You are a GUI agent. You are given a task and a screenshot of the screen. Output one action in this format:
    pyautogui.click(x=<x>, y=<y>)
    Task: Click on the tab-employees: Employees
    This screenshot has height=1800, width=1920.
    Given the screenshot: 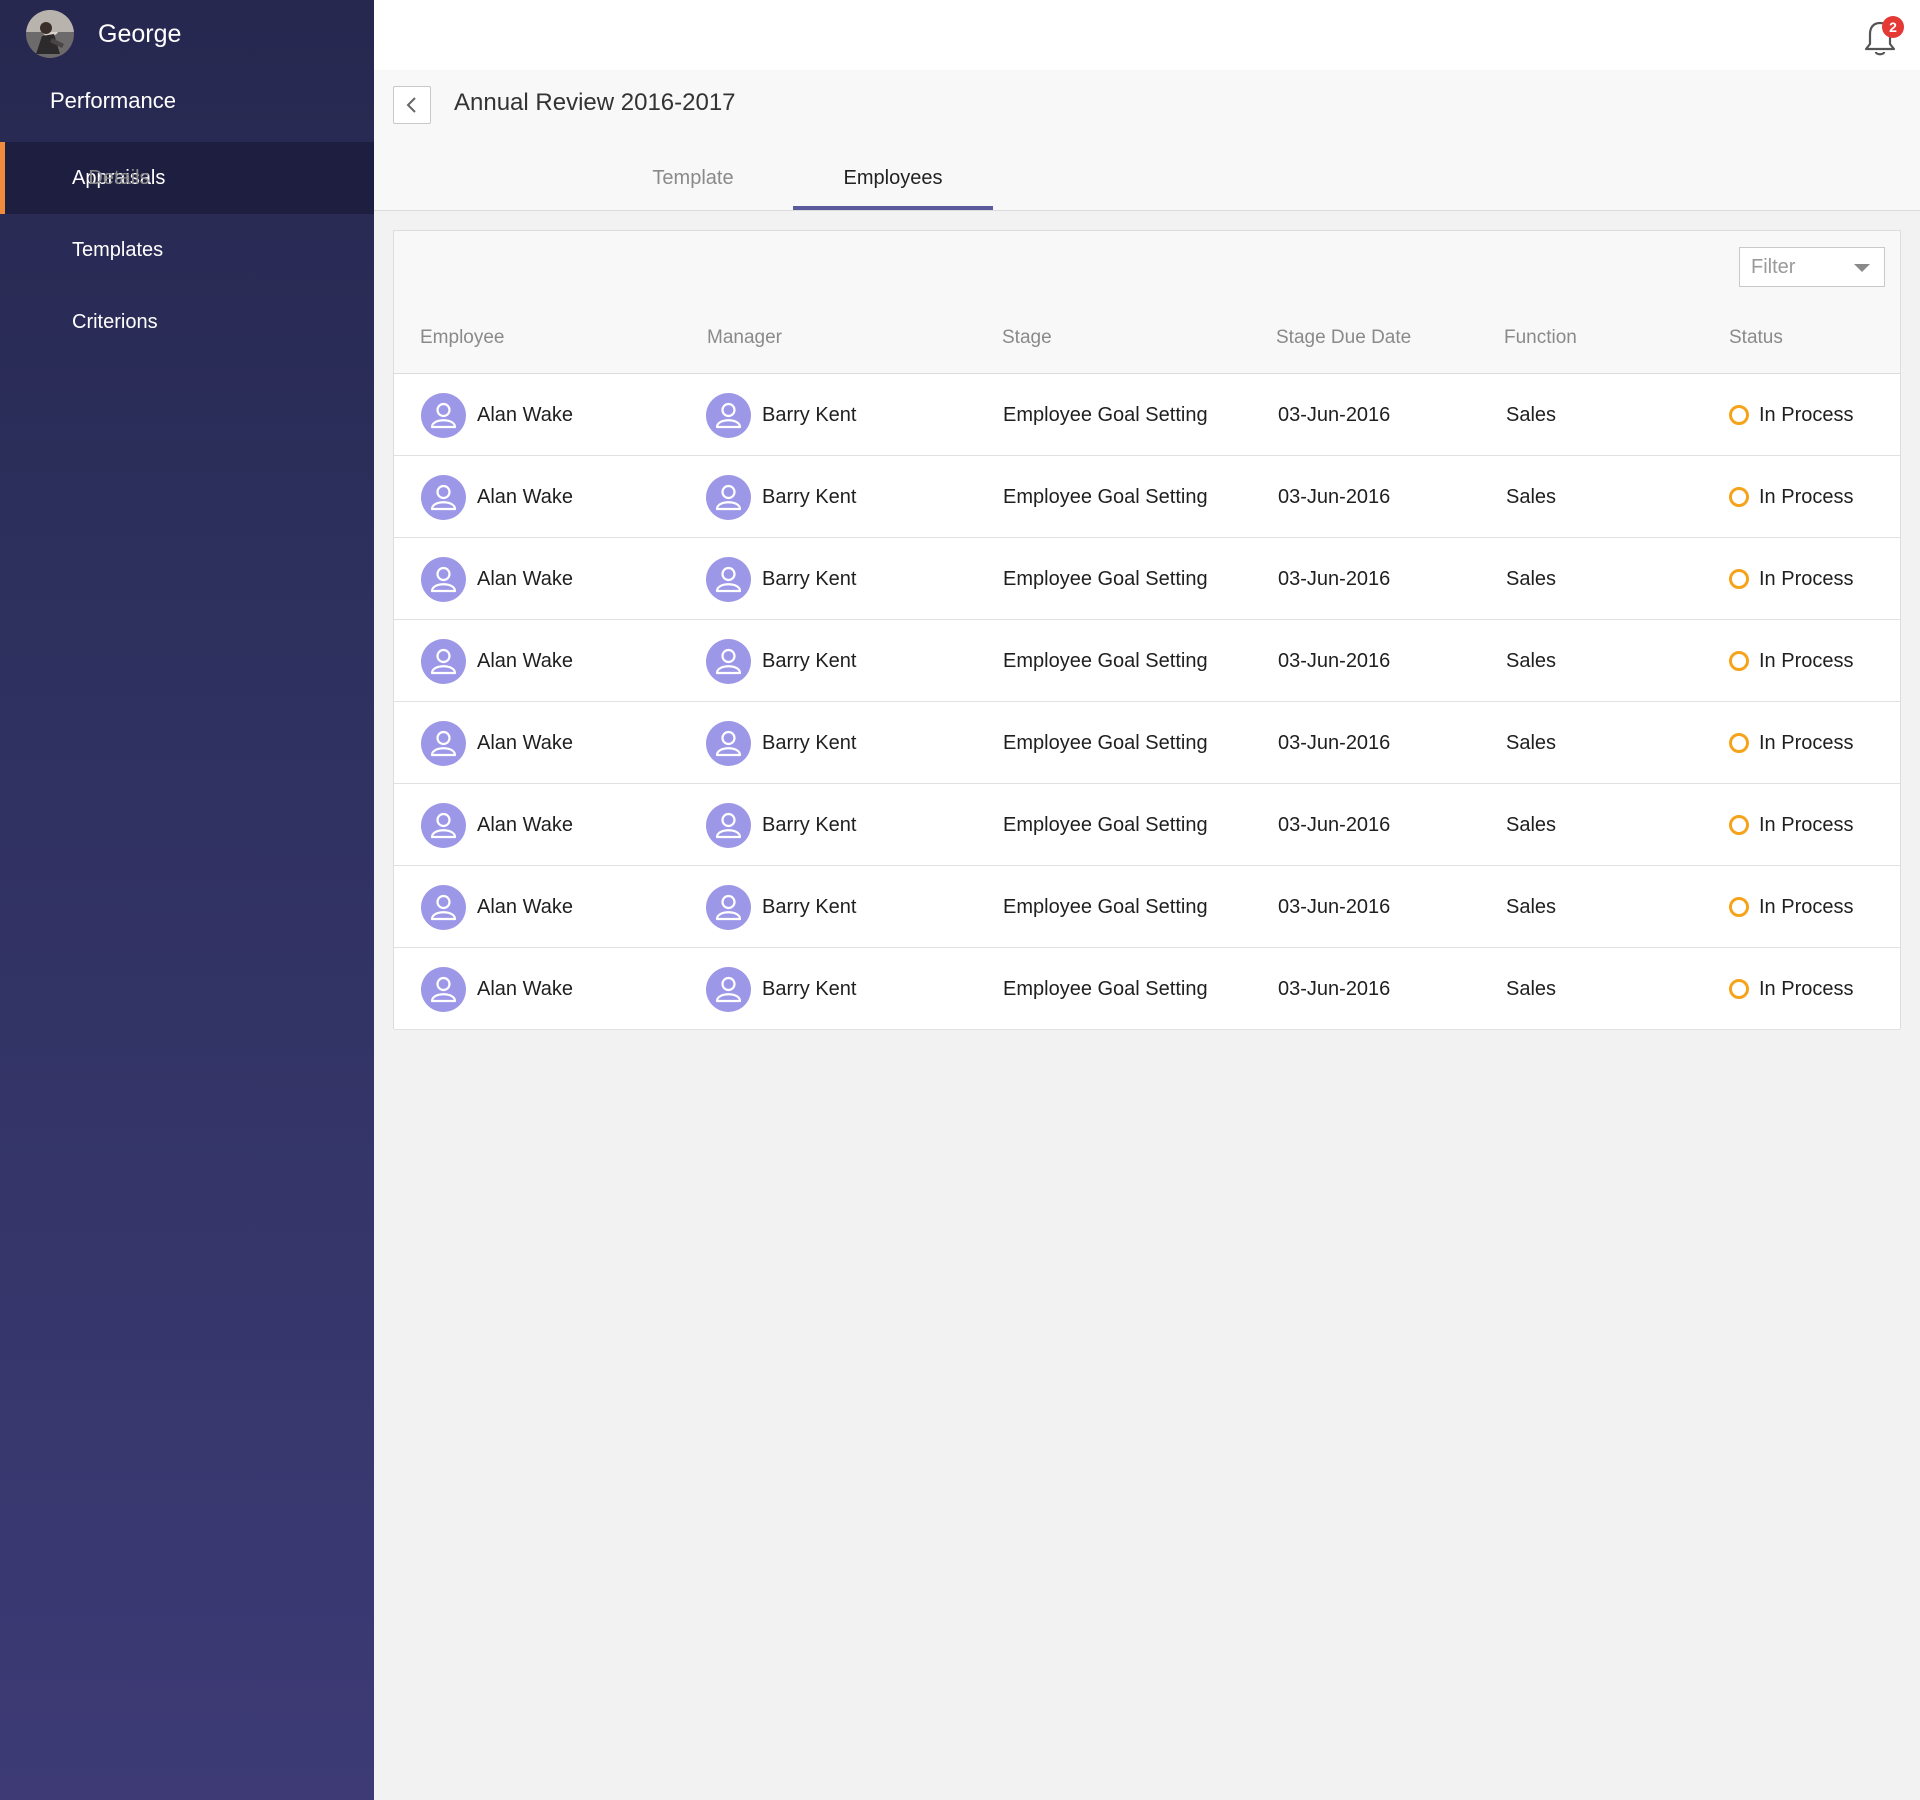 What is the action you would take?
    pyautogui.click(x=893, y=185)
    